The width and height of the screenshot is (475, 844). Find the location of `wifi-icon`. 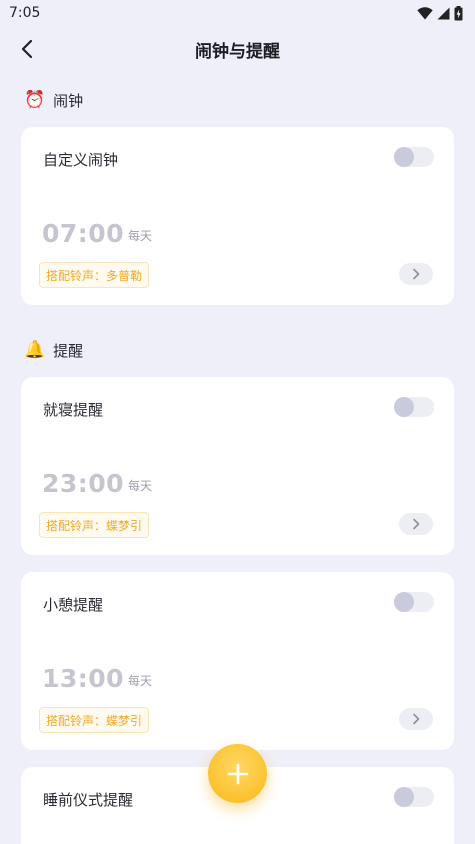

wifi-icon is located at coordinates (425, 13).